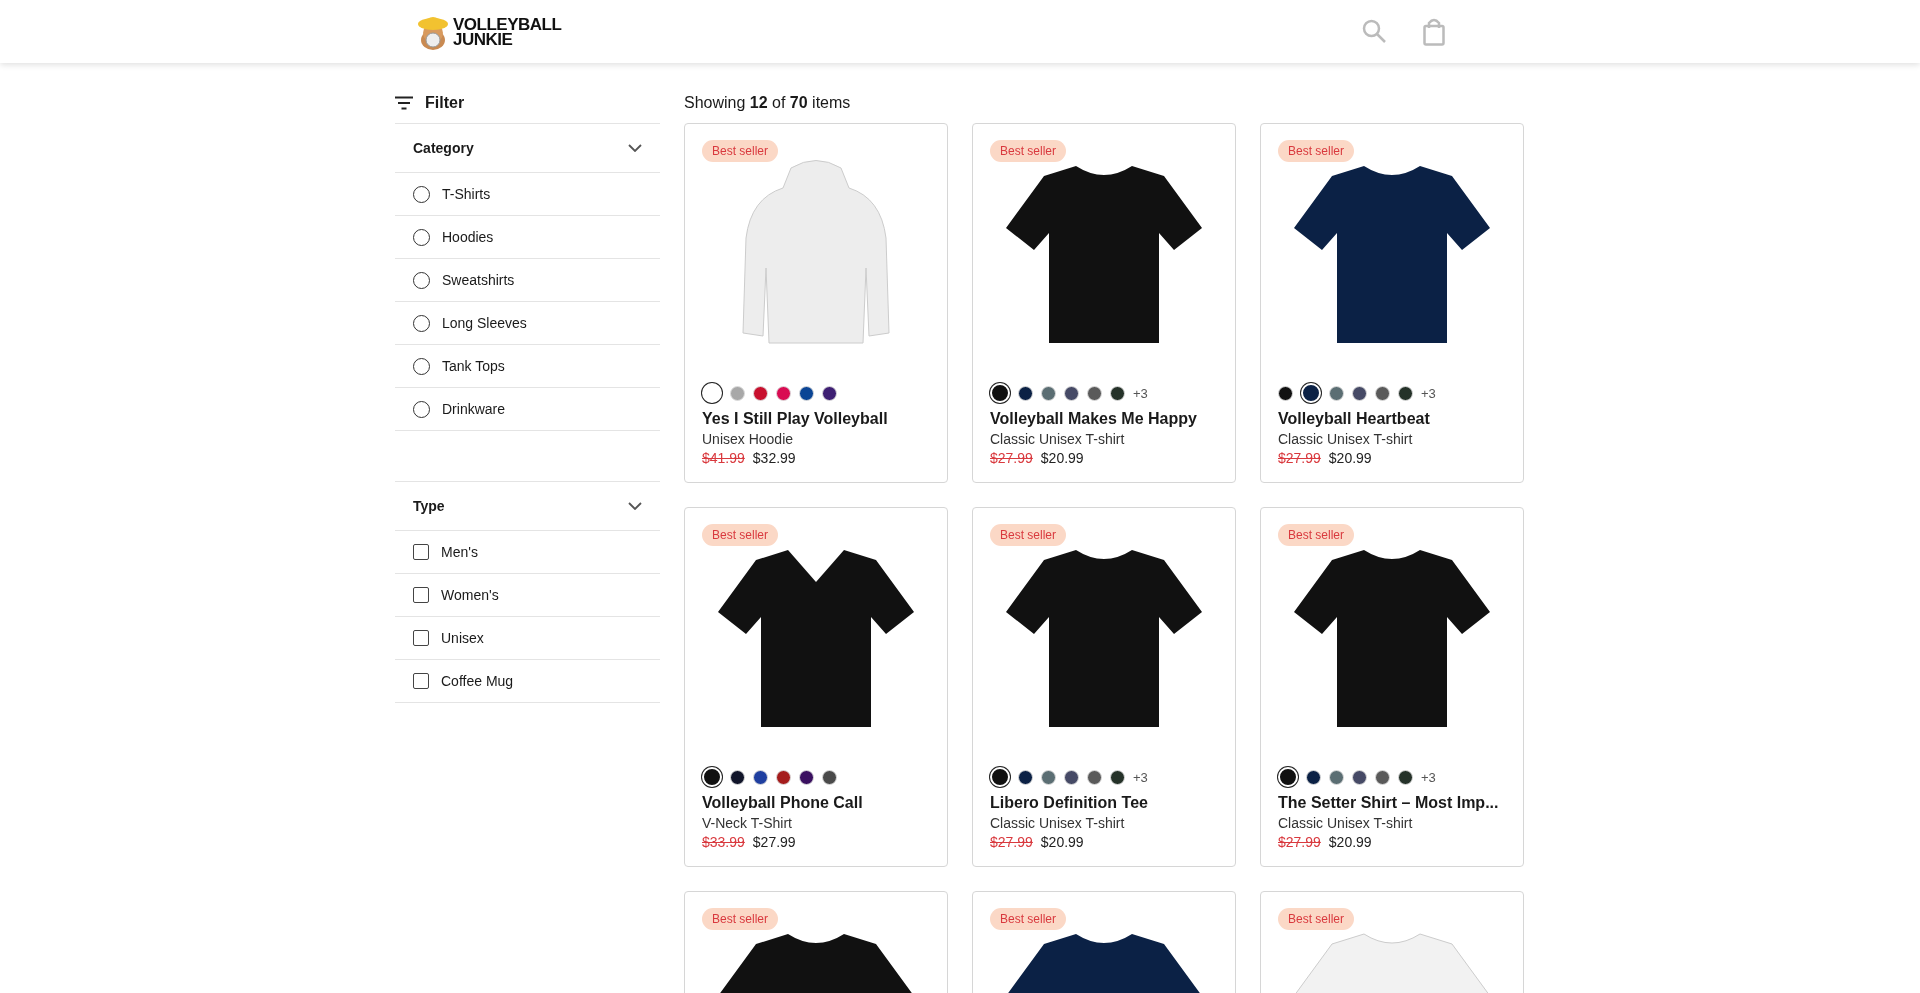 Image resolution: width=1920 pixels, height=993 pixels. Describe the element at coordinates (459, 552) in the screenshot. I see `option-label: Men's` at that location.